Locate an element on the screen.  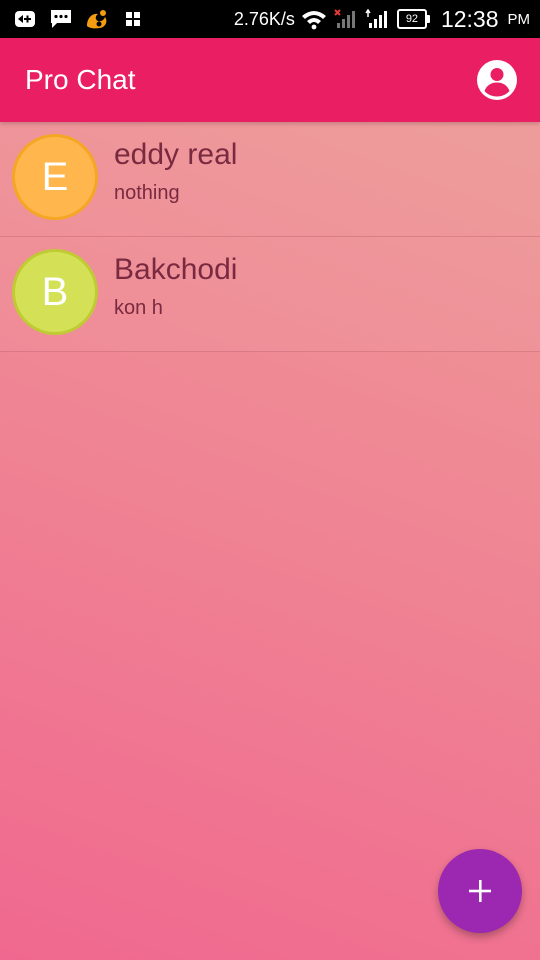
status-bar-system: 2.76K/s 92 12:38 PM is located at coordinates (382, 19).